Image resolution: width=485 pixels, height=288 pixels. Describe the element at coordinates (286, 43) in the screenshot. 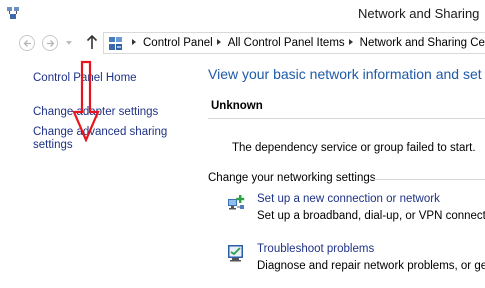

I see `breadcrumb-all-items: All Control Panel Items` at that location.